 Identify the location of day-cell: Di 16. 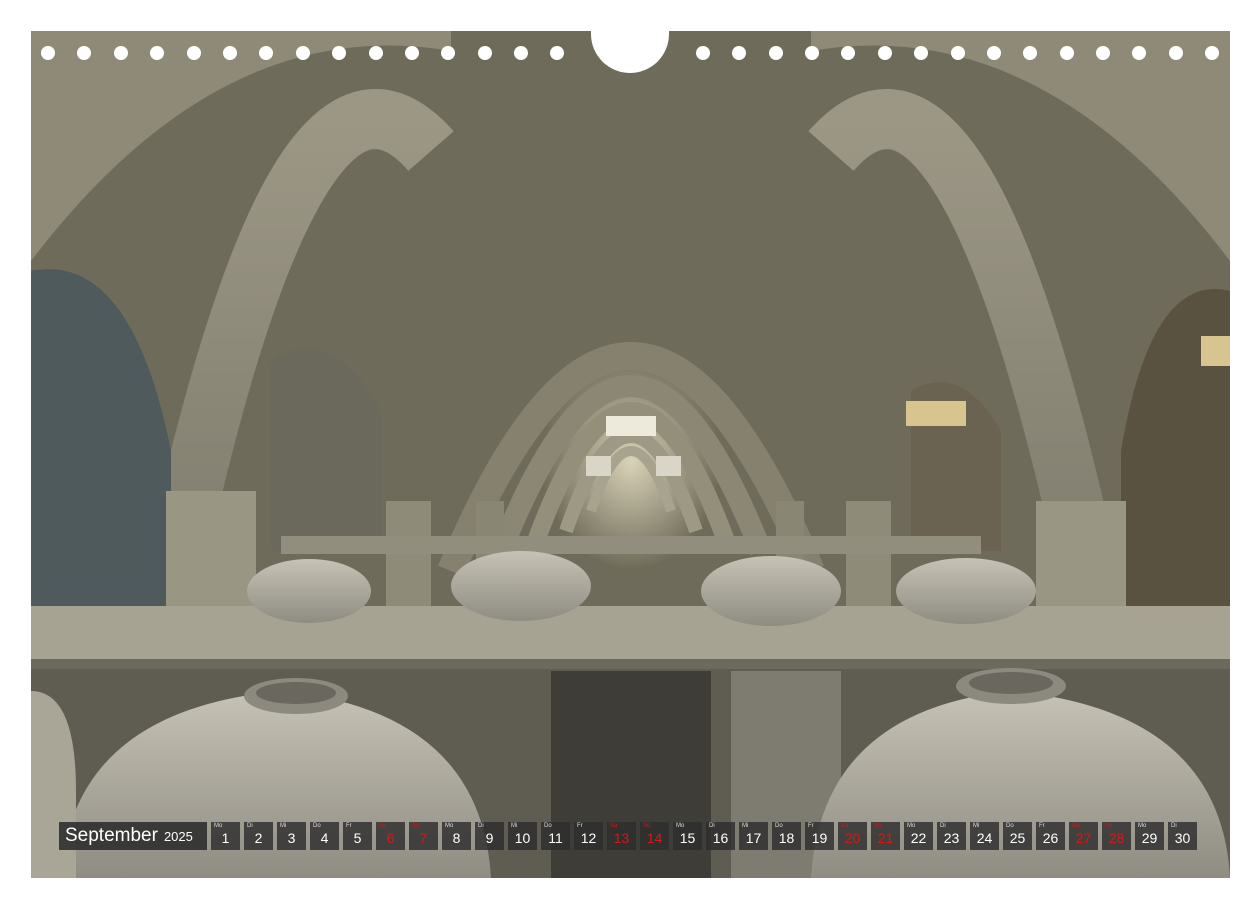
(720, 836).